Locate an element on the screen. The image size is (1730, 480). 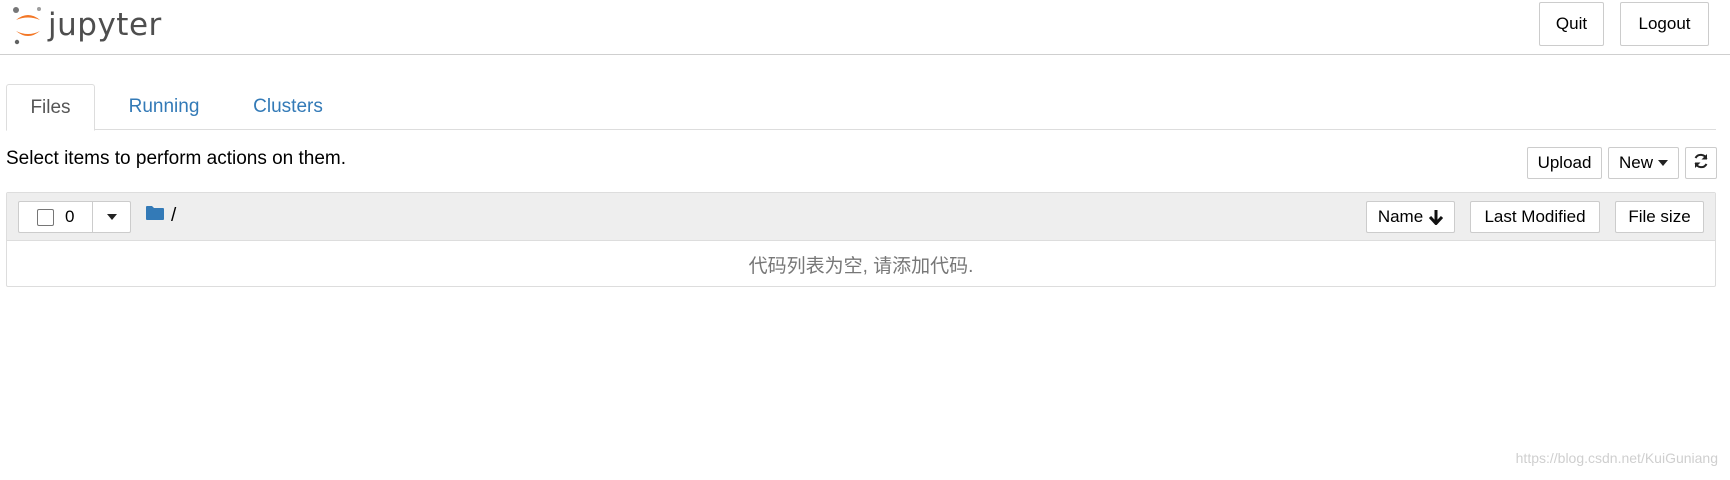
refresh-icon is located at coordinates (1701, 163).